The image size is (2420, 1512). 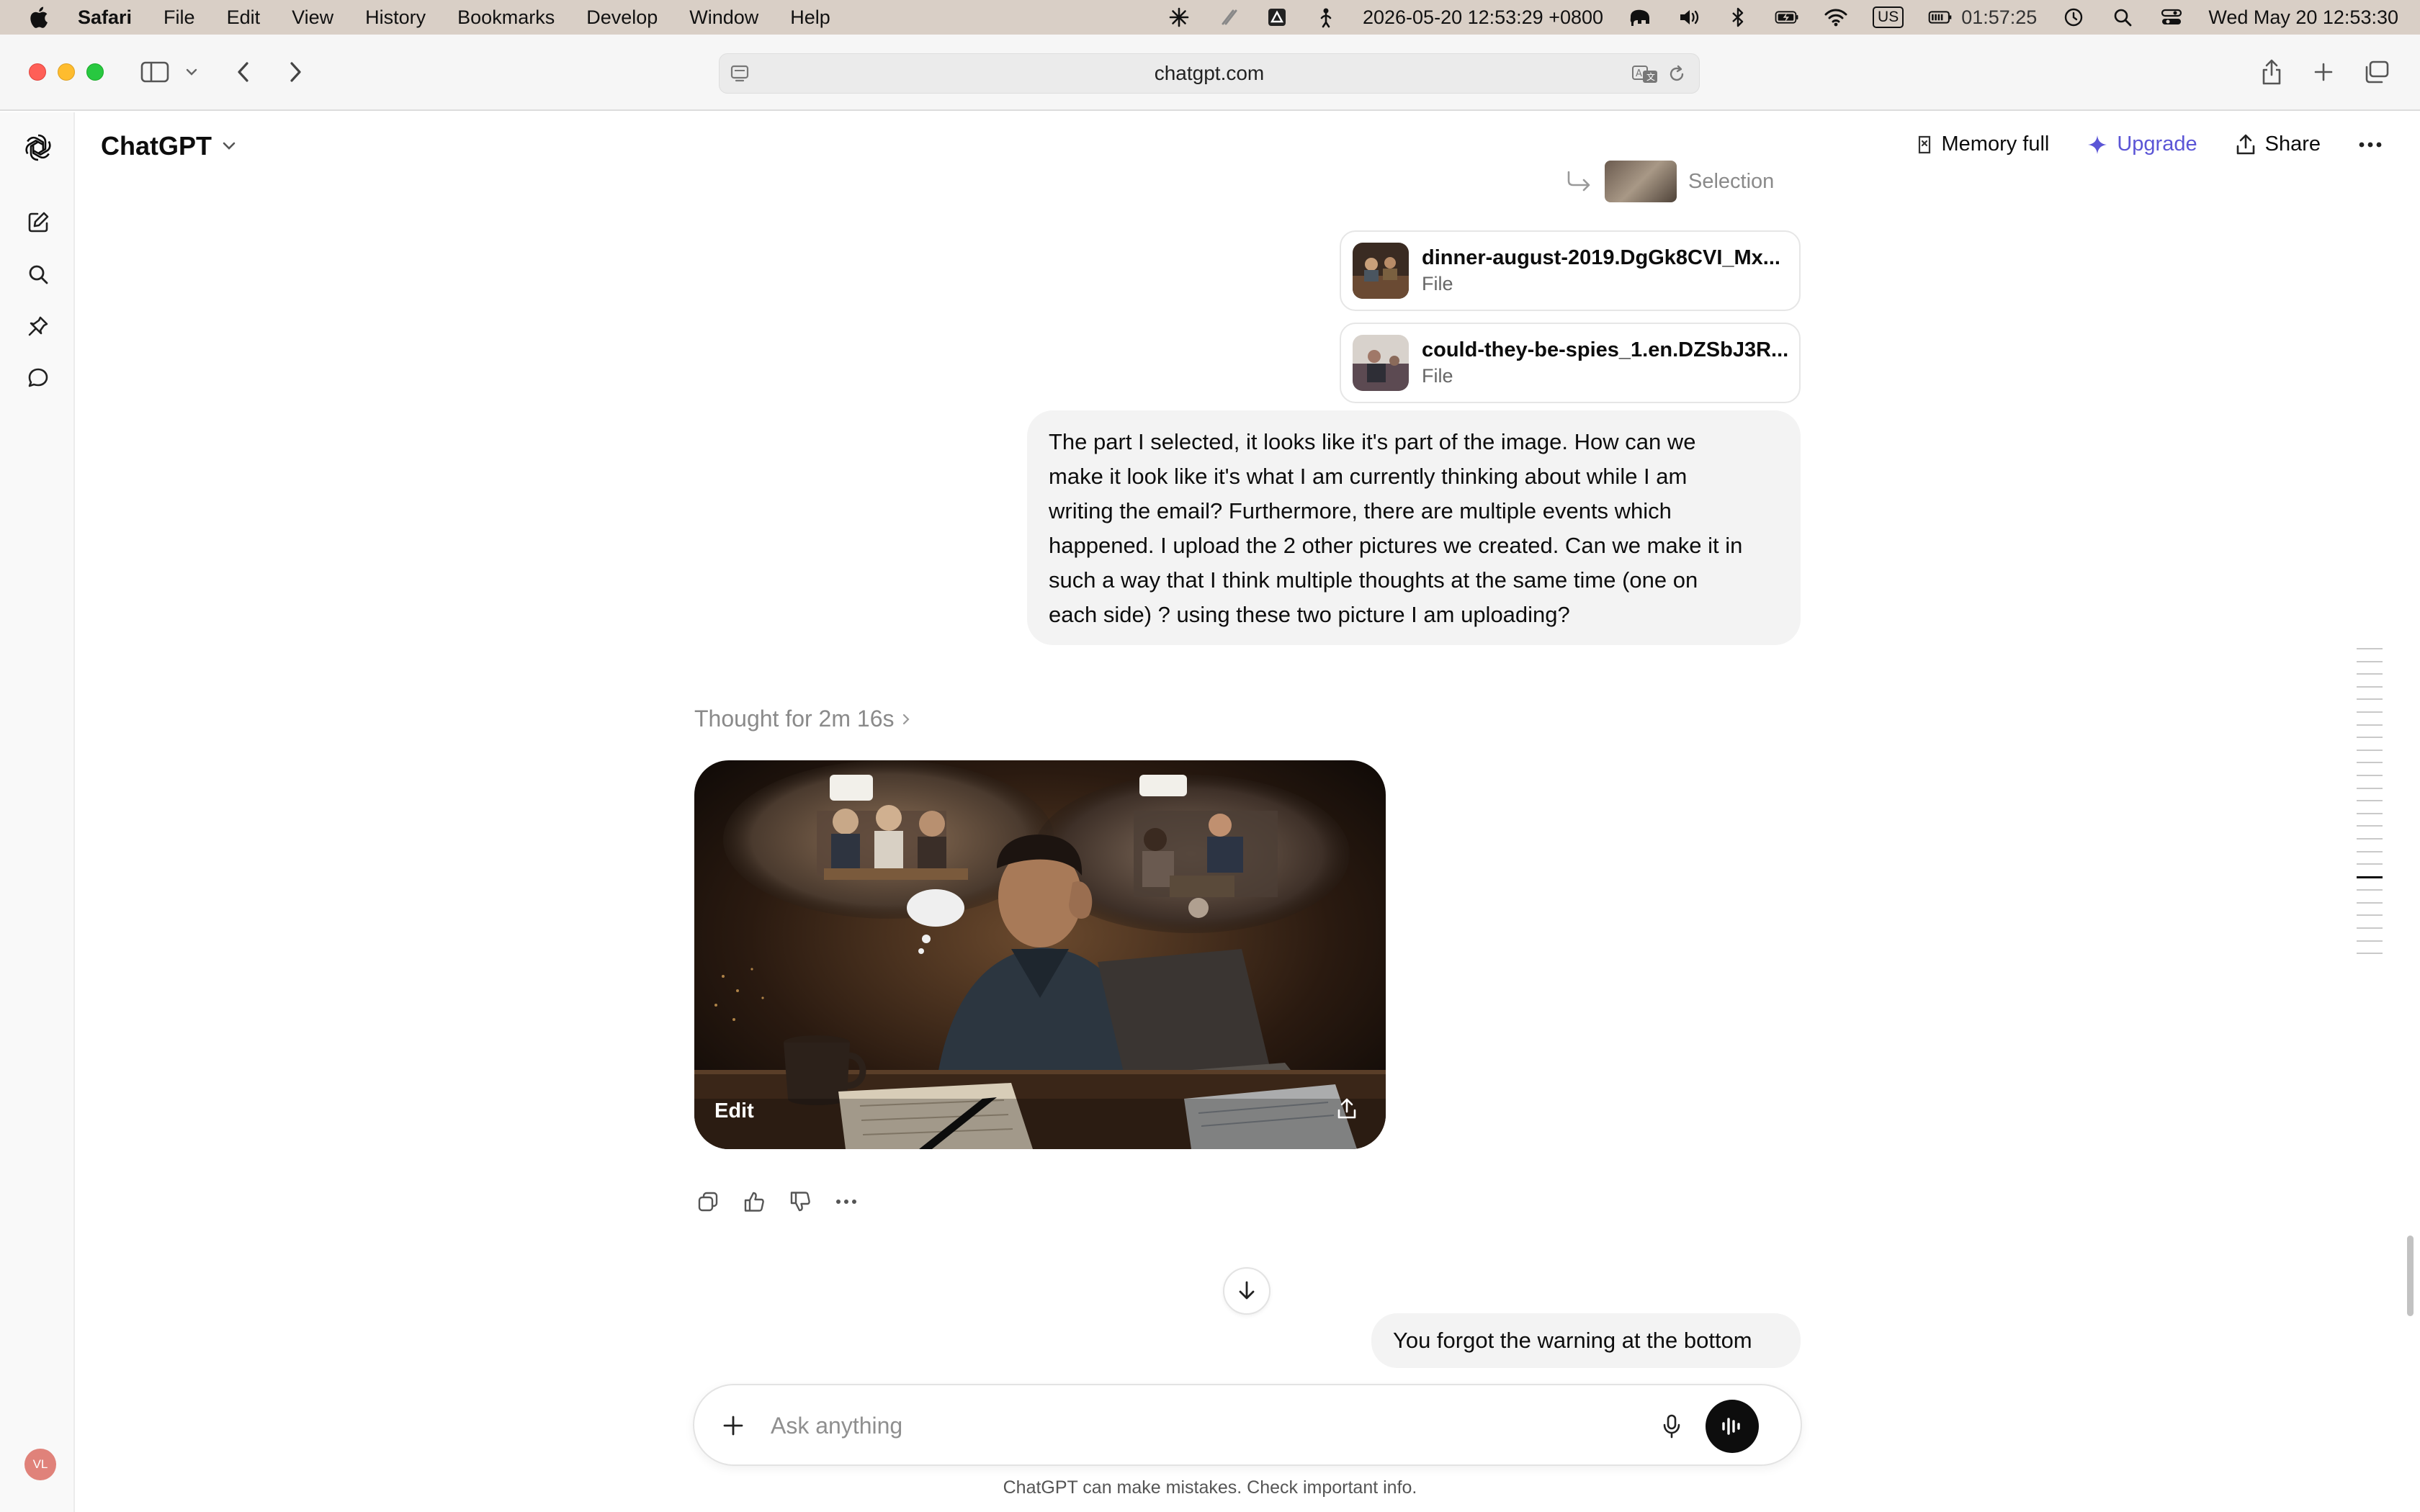 What do you see at coordinates (708, 1202) in the screenshot?
I see `copy-button` at bounding box center [708, 1202].